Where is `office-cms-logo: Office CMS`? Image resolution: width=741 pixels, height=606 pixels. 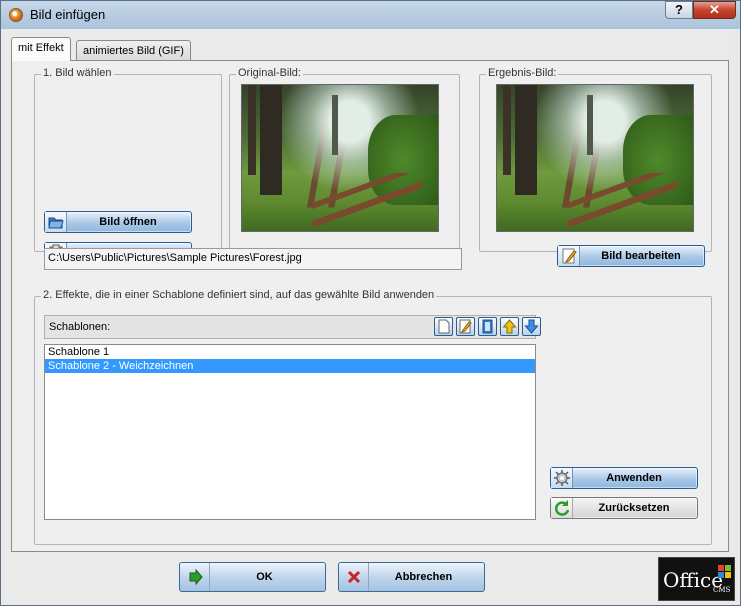
office-cms-logo: Office CMS is located at coordinates (696, 579).